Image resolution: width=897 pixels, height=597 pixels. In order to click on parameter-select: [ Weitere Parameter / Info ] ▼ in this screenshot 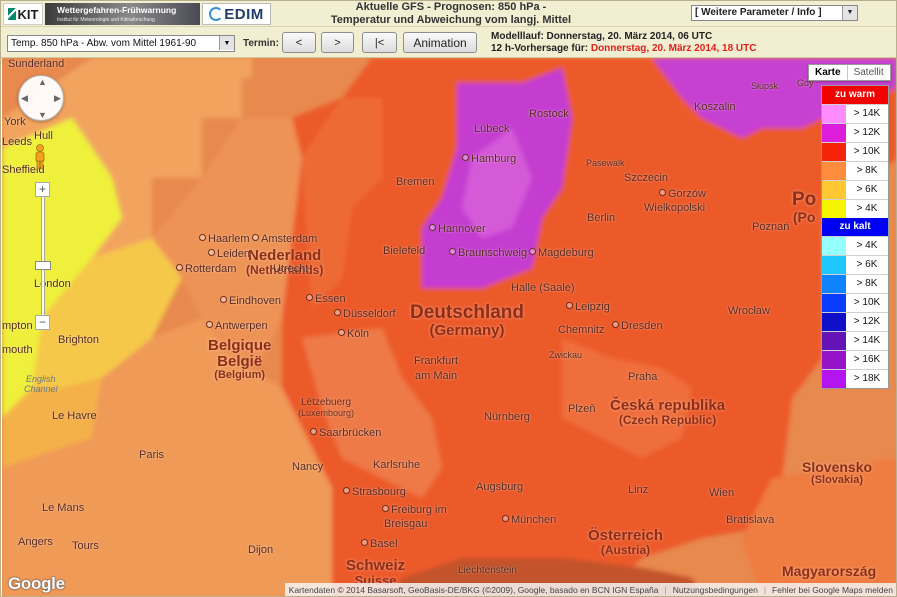, I will do `click(774, 13)`.